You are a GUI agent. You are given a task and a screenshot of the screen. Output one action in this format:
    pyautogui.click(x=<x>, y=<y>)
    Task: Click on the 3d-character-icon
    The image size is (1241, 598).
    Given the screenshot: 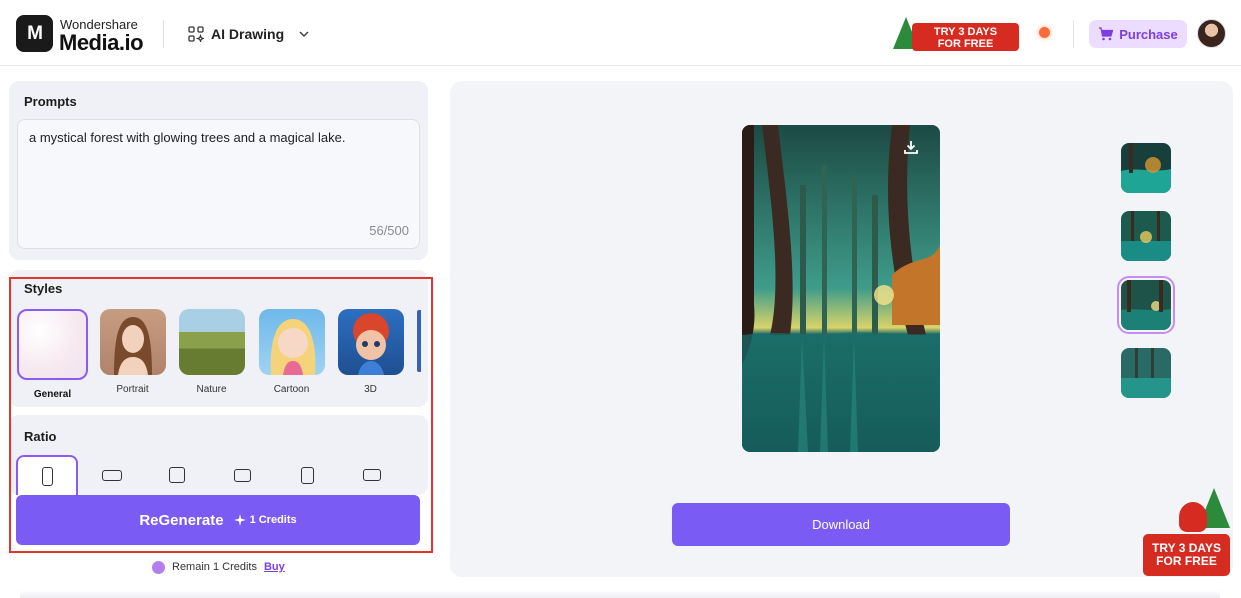 What is the action you would take?
    pyautogui.click(x=370, y=344)
    